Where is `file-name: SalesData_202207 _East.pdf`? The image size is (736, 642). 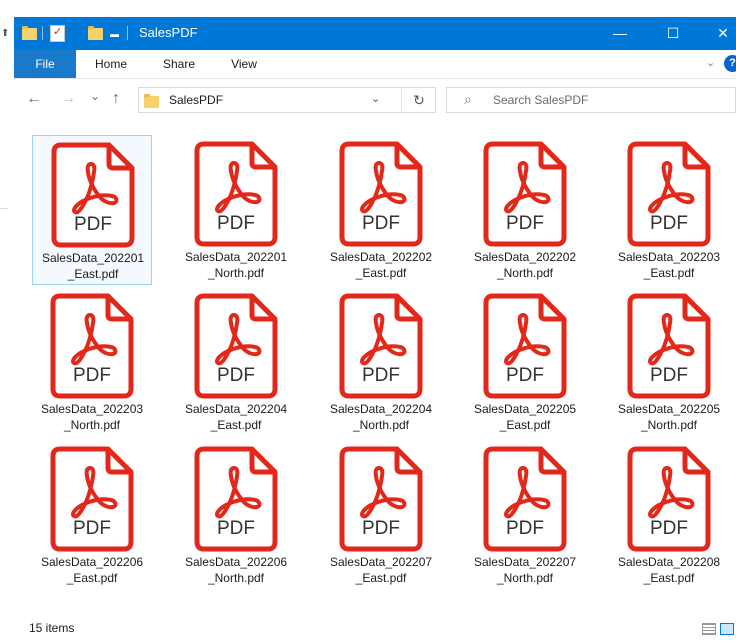
file-name: SalesData_202207 _East.pdf is located at coordinates (381, 570).